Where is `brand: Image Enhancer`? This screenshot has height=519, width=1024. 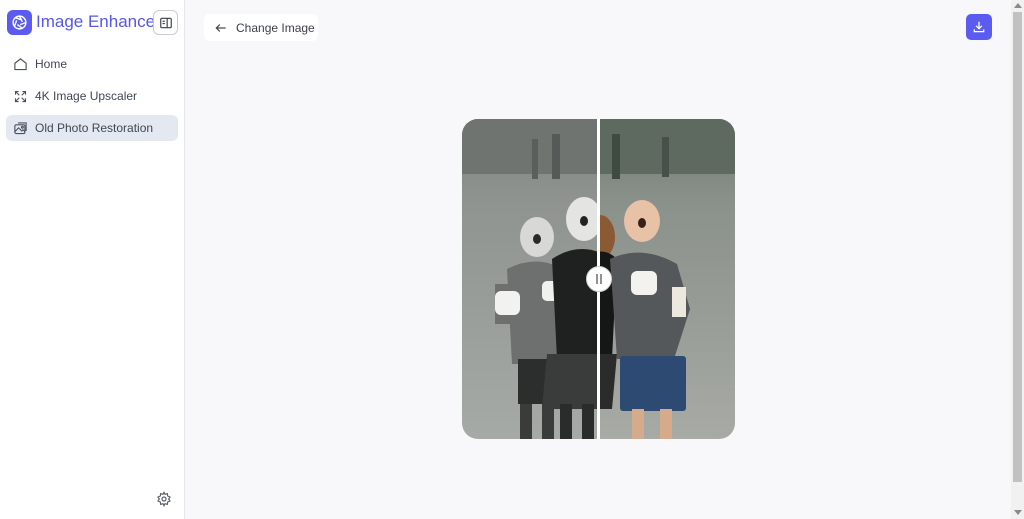
brand: Image Enhancer is located at coordinates (93, 23).